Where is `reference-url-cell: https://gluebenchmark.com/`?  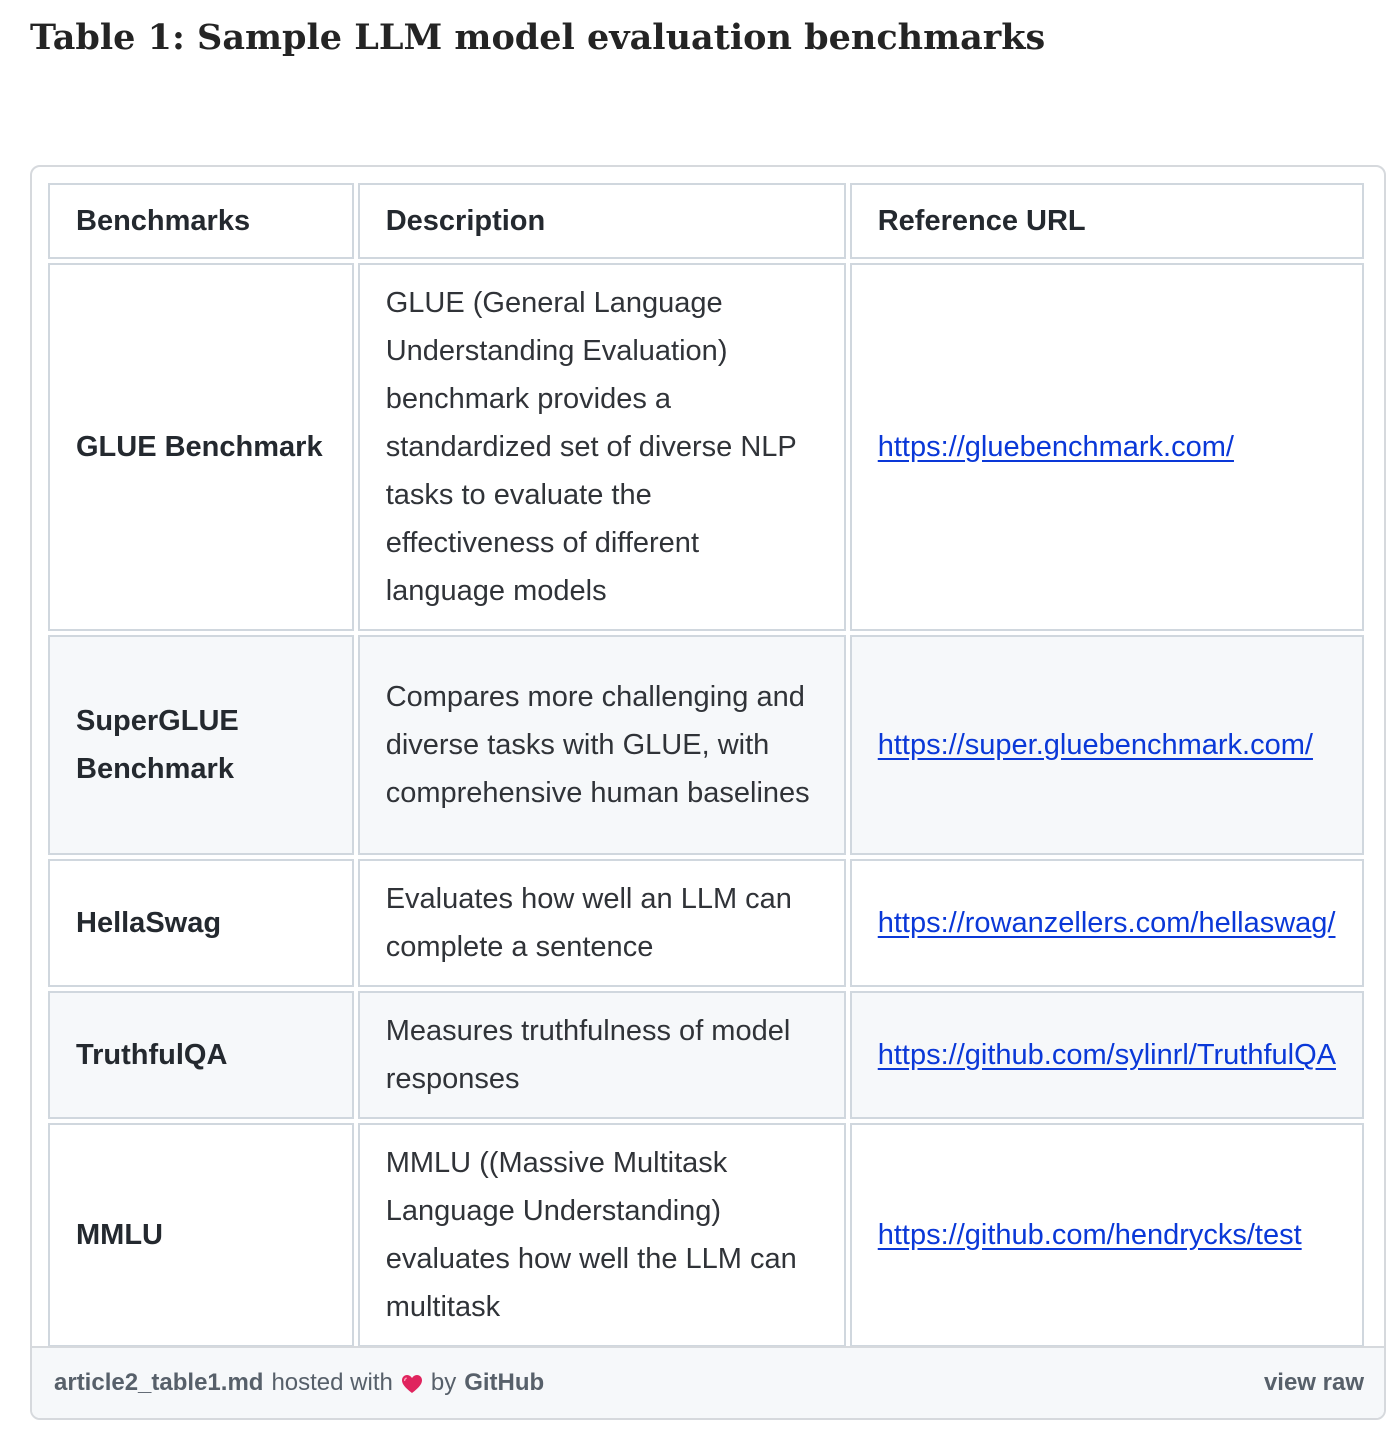 reference-url-cell: https://gluebenchmark.com/ is located at coordinates (1106, 447).